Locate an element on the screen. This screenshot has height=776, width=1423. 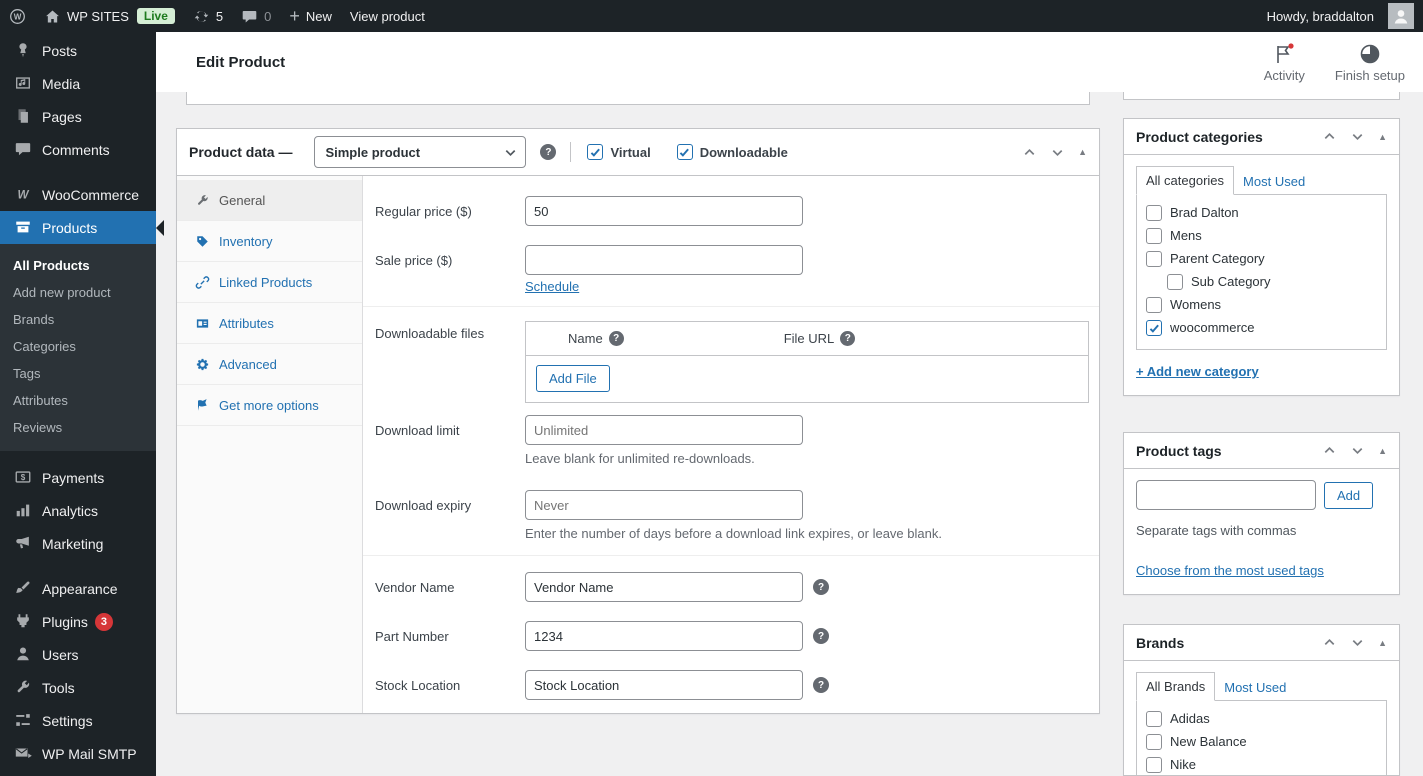
download-limit-help: Leave blank for unlimited re-downloads. is located at coordinates (640, 458).